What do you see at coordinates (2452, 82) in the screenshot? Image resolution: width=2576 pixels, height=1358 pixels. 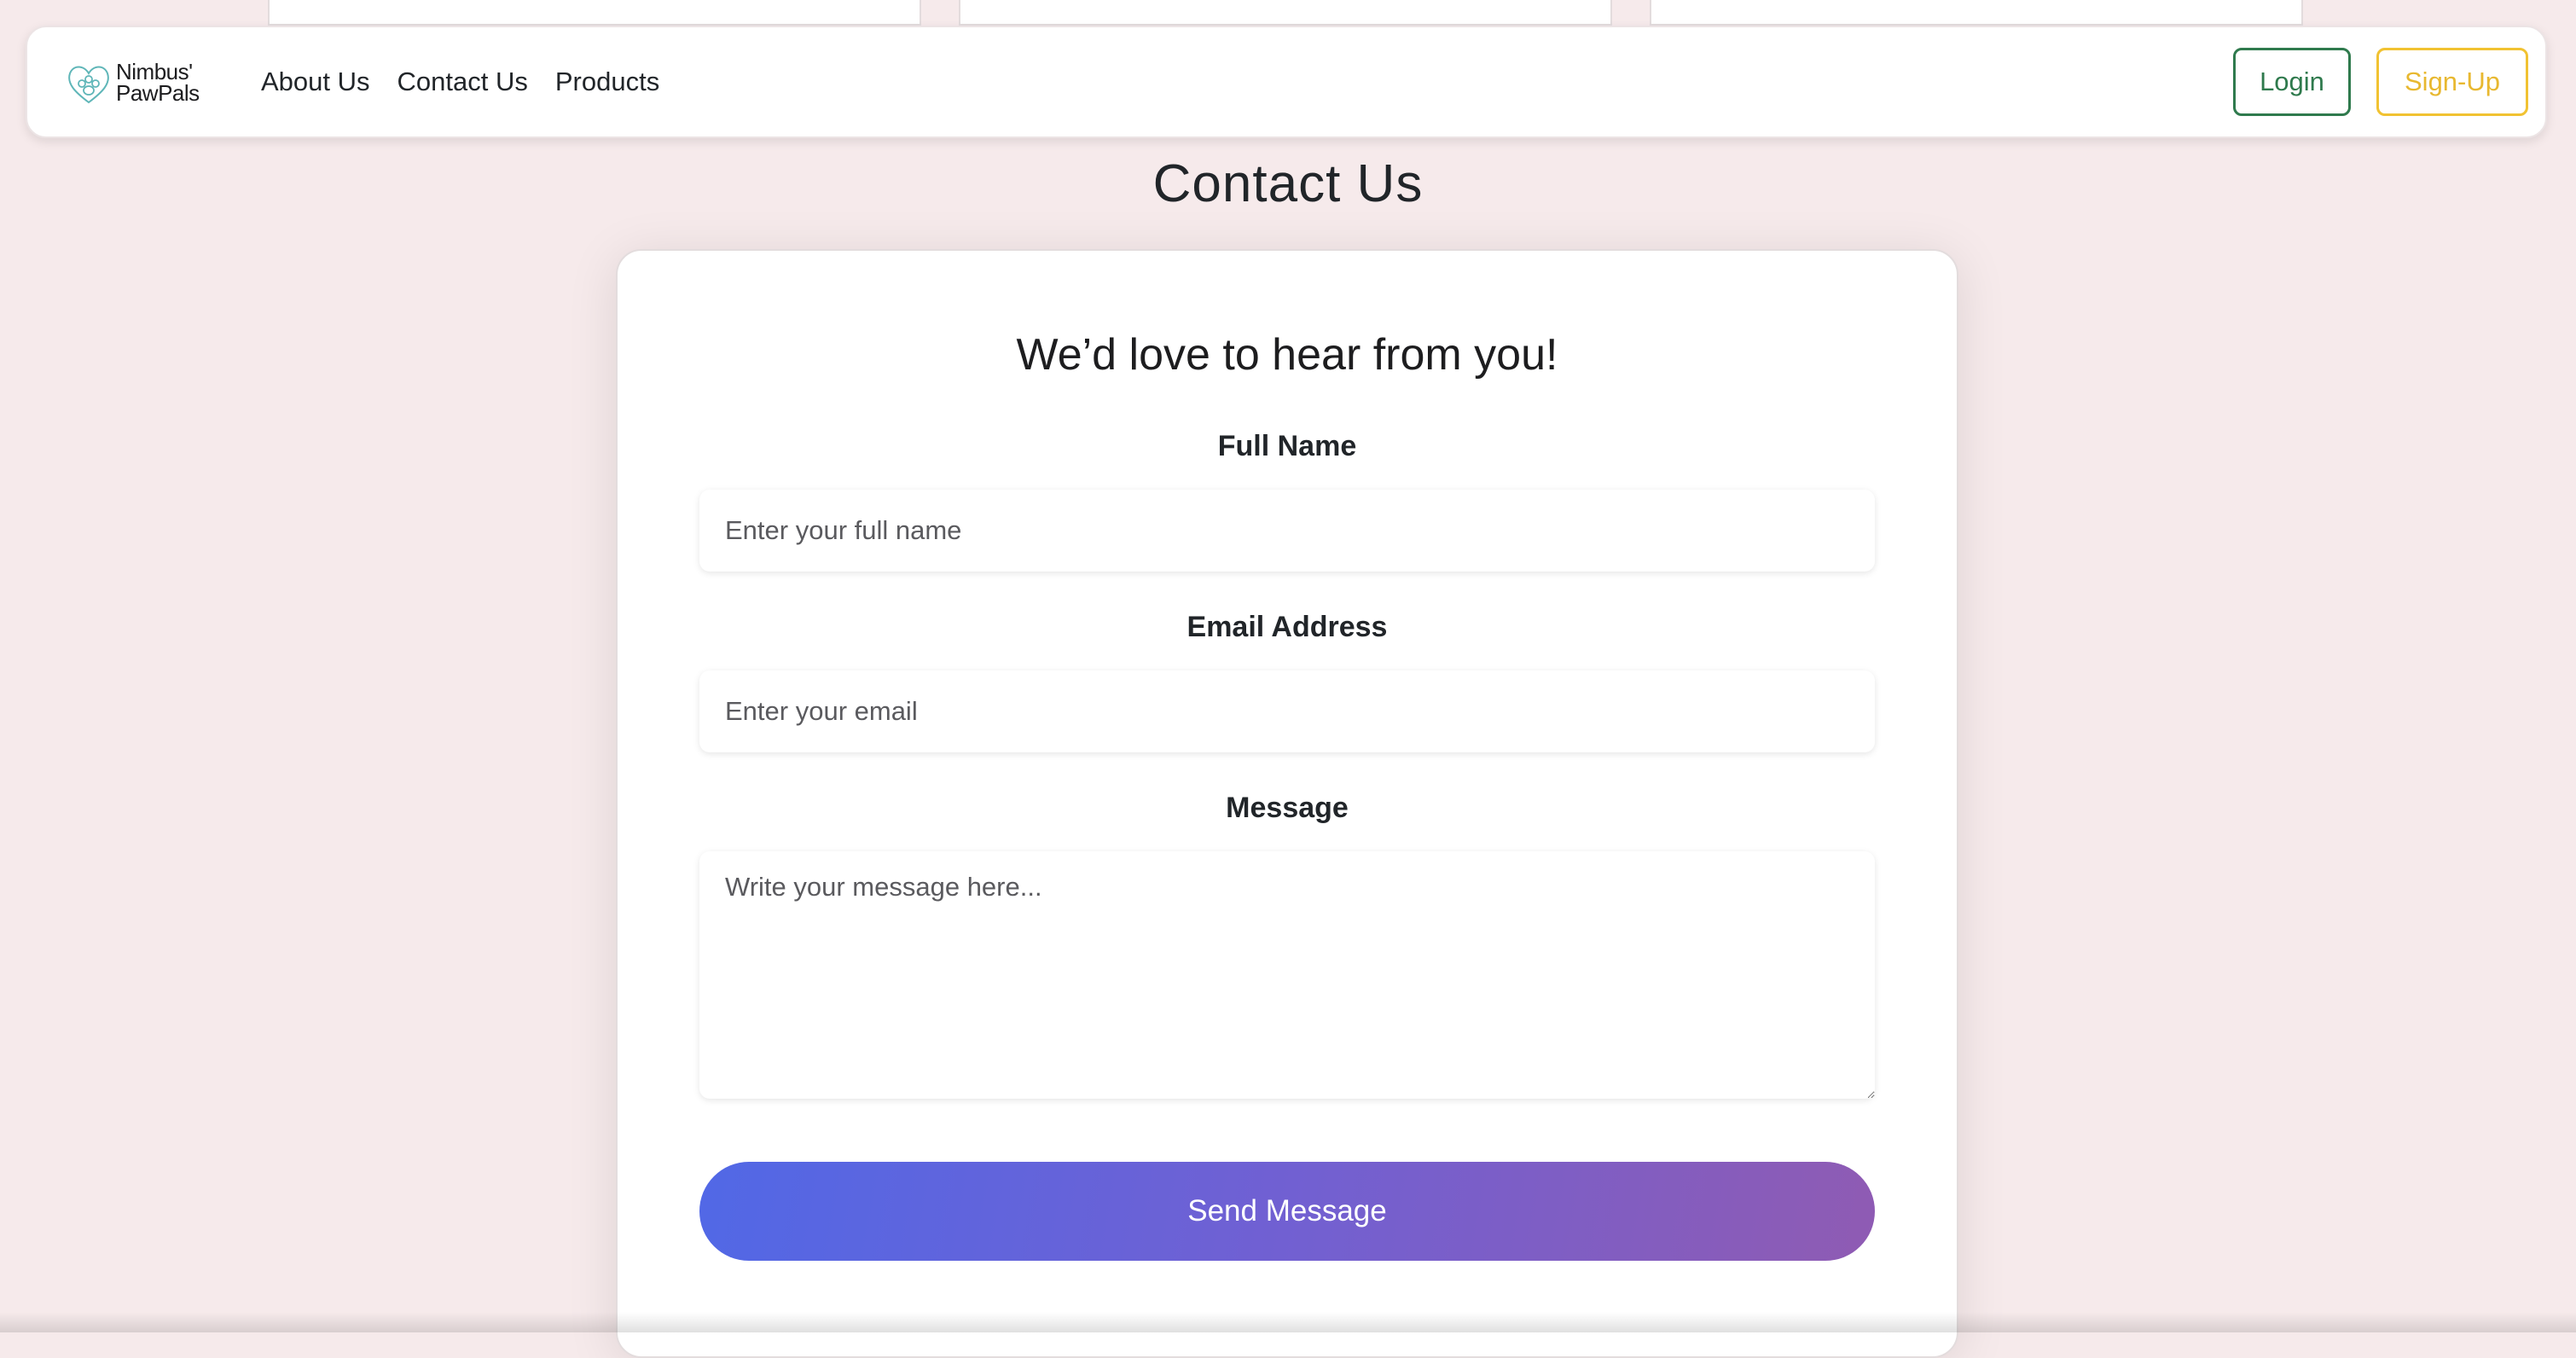 I see `signup-button: Sign-Up` at bounding box center [2452, 82].